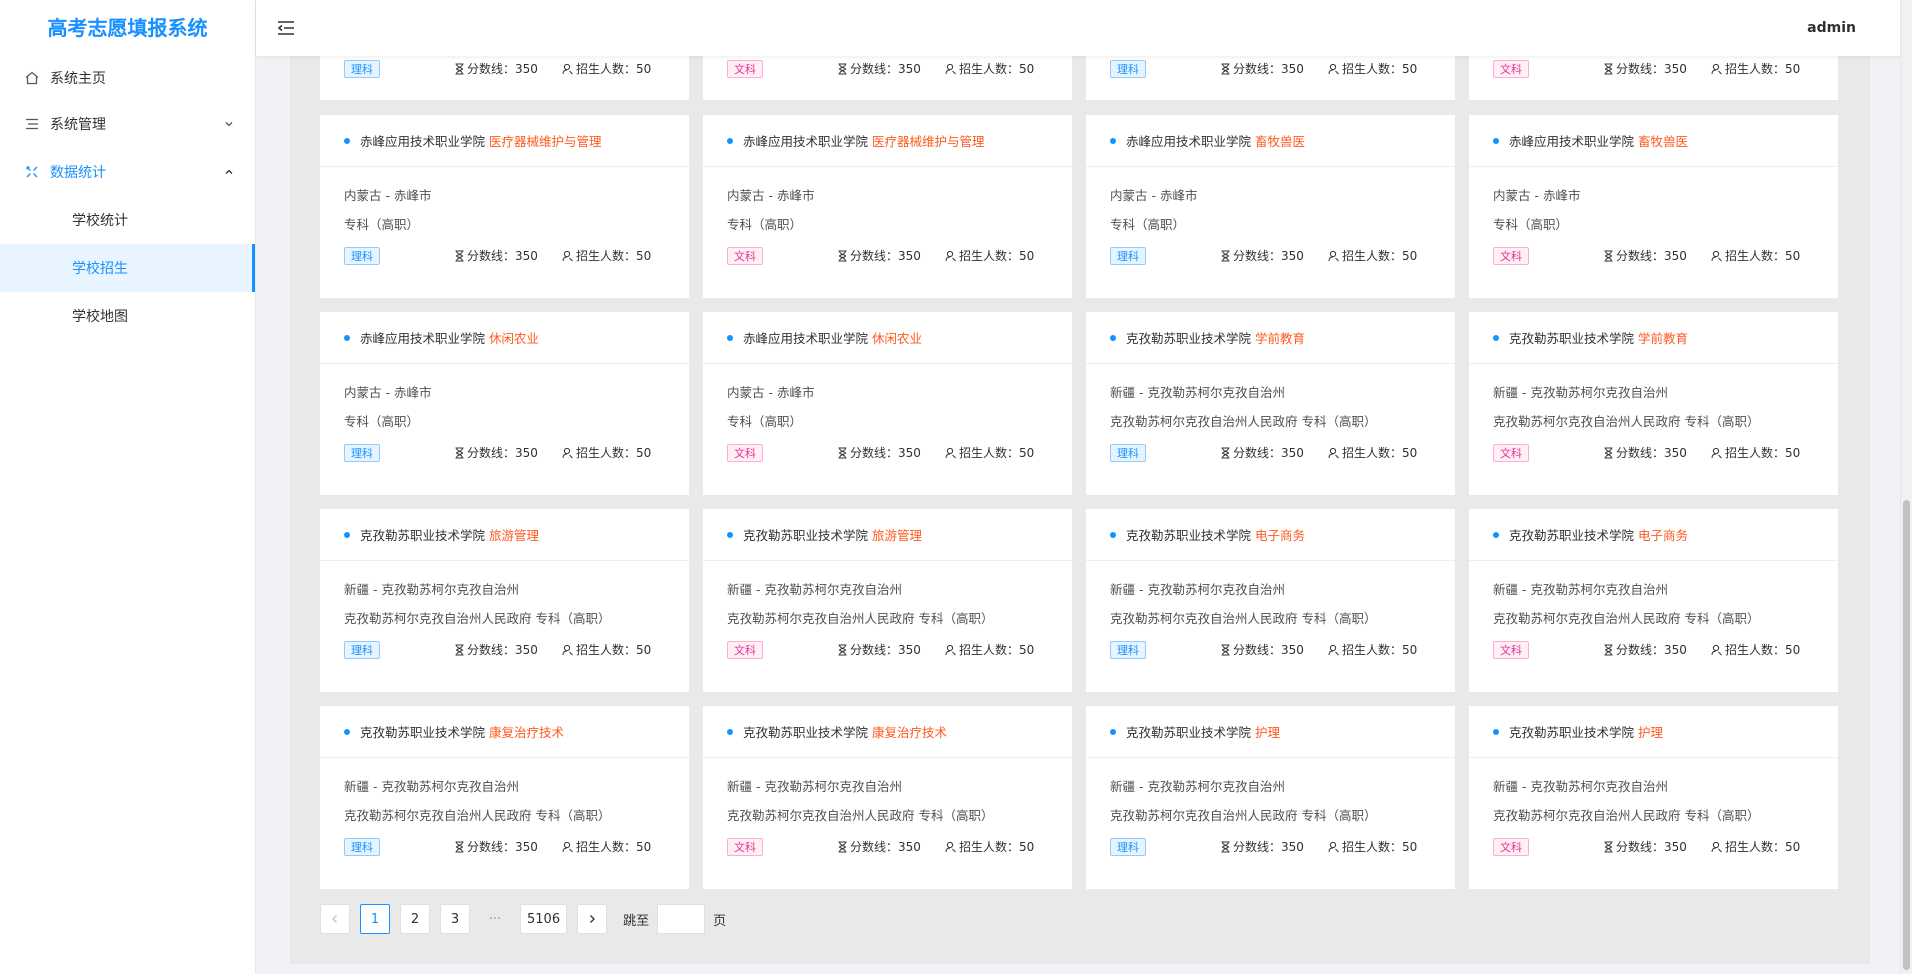 The image size is (1912, 974). I want to click on card-header: 克孜勒苏职业技术学院 旅游管理, so click(887, 535).